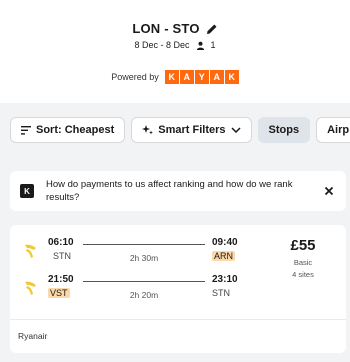 Image resolution: width=350 pixels, height=362 pixels. What do you see at coordinates (224, 256) in the screenshot?
I see `outbound-arrival-airport: ARN` at bounding box center [224, 256].